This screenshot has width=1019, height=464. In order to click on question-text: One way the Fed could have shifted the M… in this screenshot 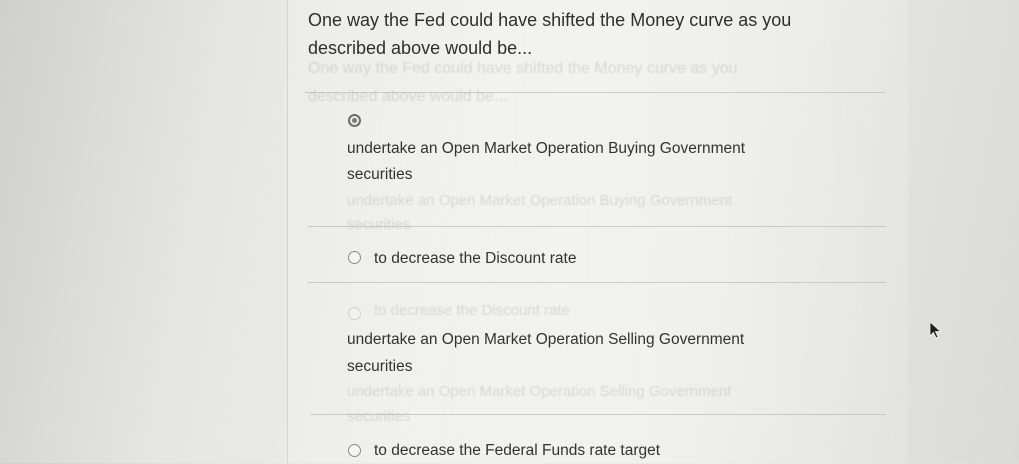, I will do `click(550, 34)`.